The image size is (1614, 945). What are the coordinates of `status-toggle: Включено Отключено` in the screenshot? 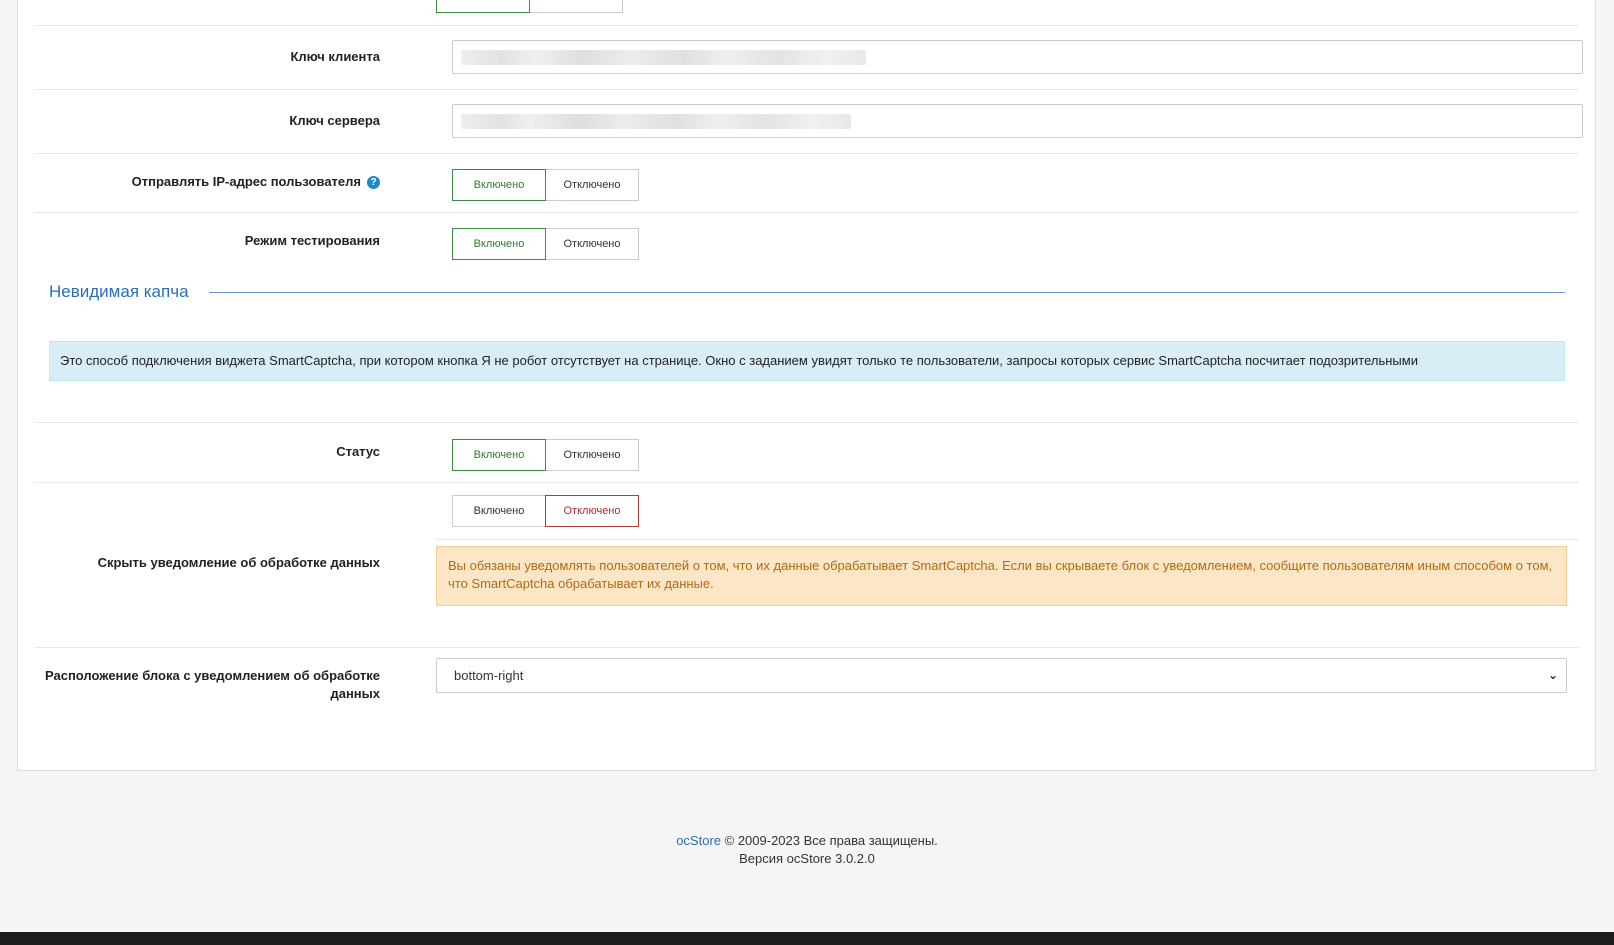 It's located at (545, 455).